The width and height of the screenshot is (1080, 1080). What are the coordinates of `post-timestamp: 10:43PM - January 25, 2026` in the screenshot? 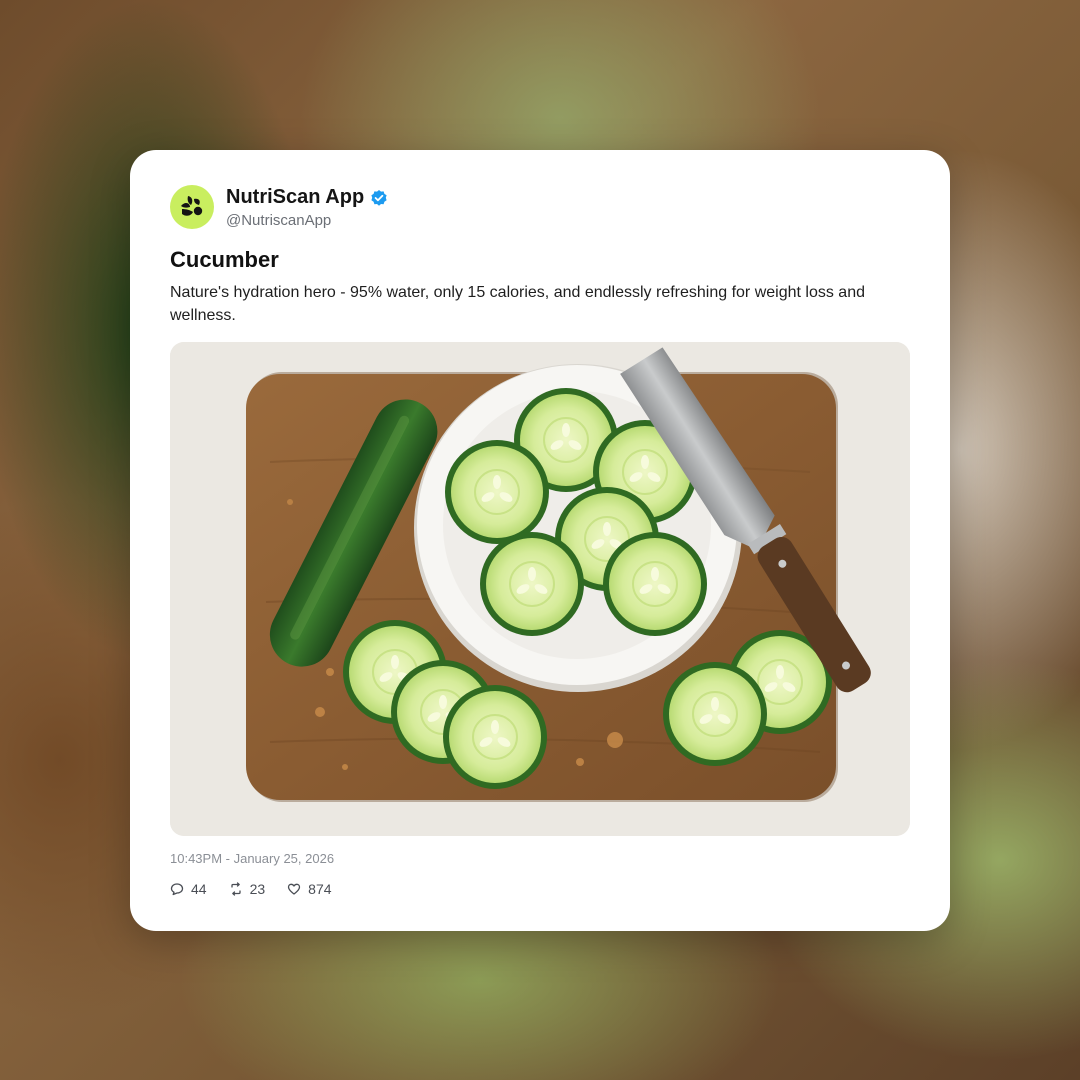 It's located at (252, 858).